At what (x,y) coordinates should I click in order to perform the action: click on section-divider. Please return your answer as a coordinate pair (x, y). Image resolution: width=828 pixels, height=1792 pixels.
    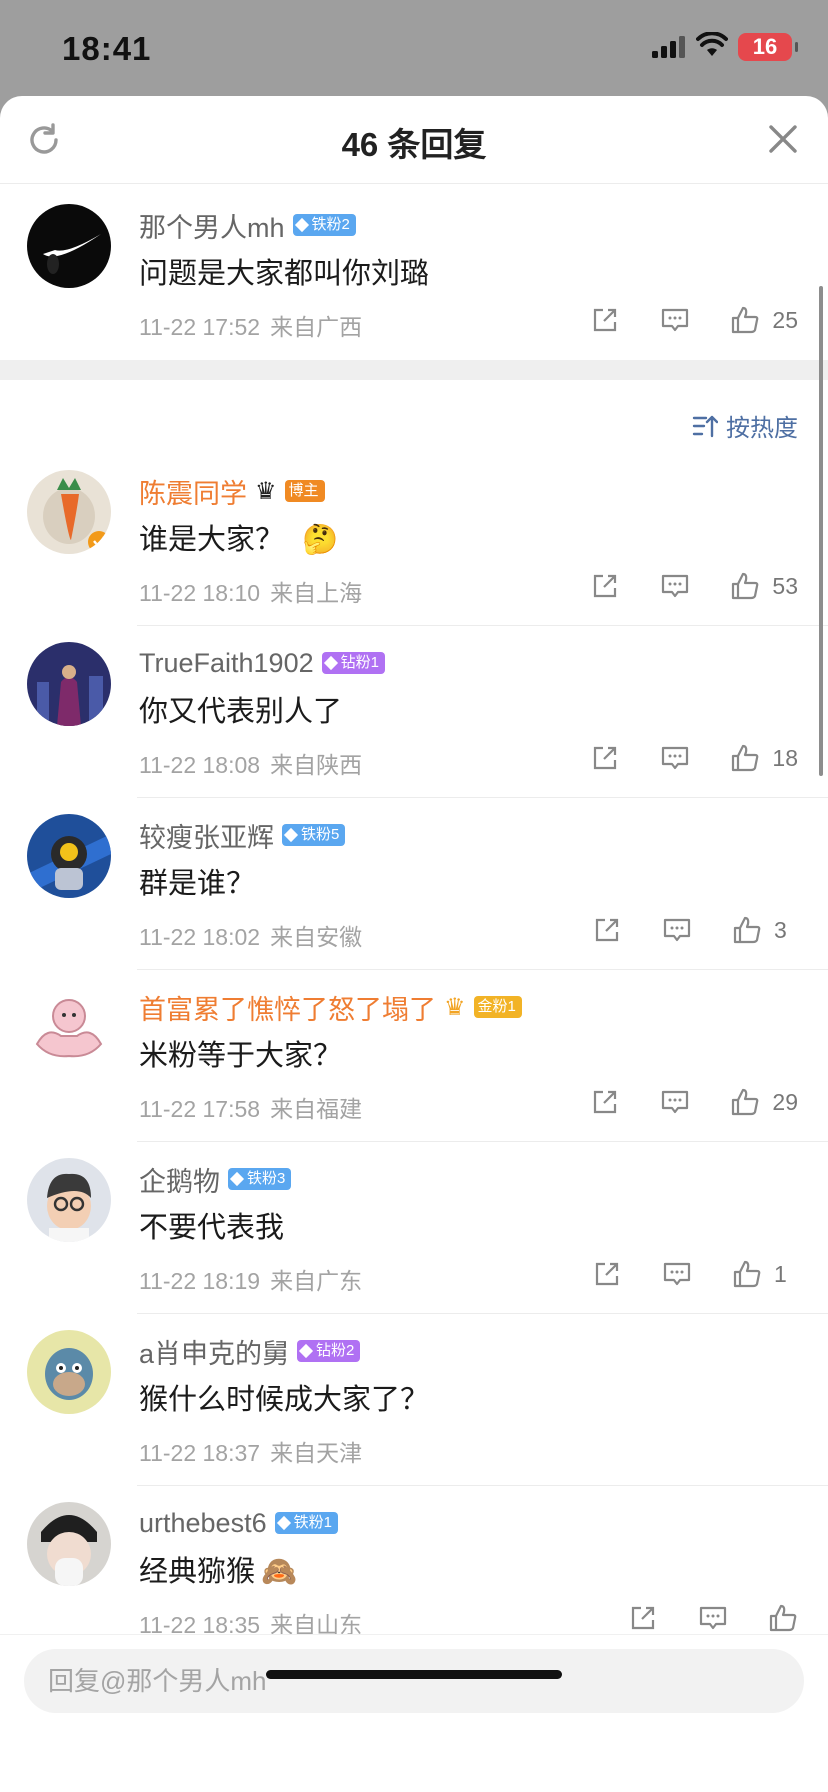
    Looking at the image, I should click on (414, 370).